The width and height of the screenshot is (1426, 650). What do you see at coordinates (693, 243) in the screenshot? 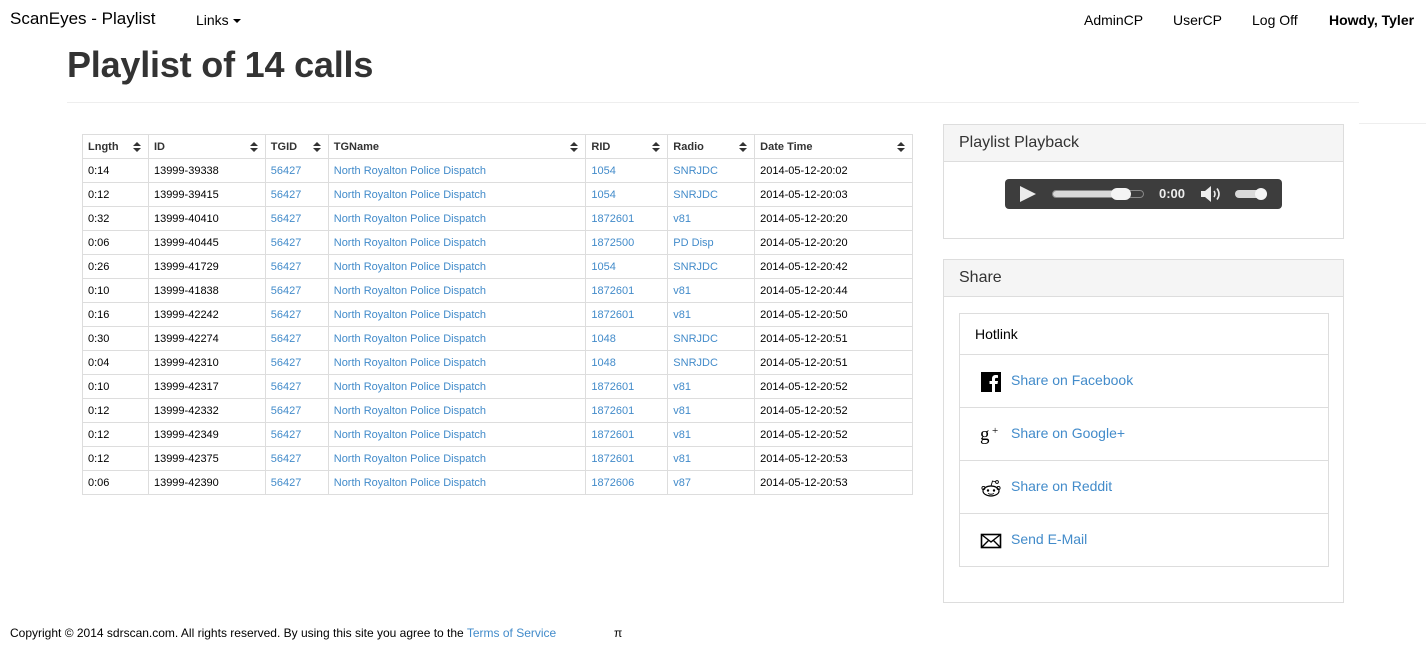
I see `radio-link: PD Disp` at bounding box center [693, 243].